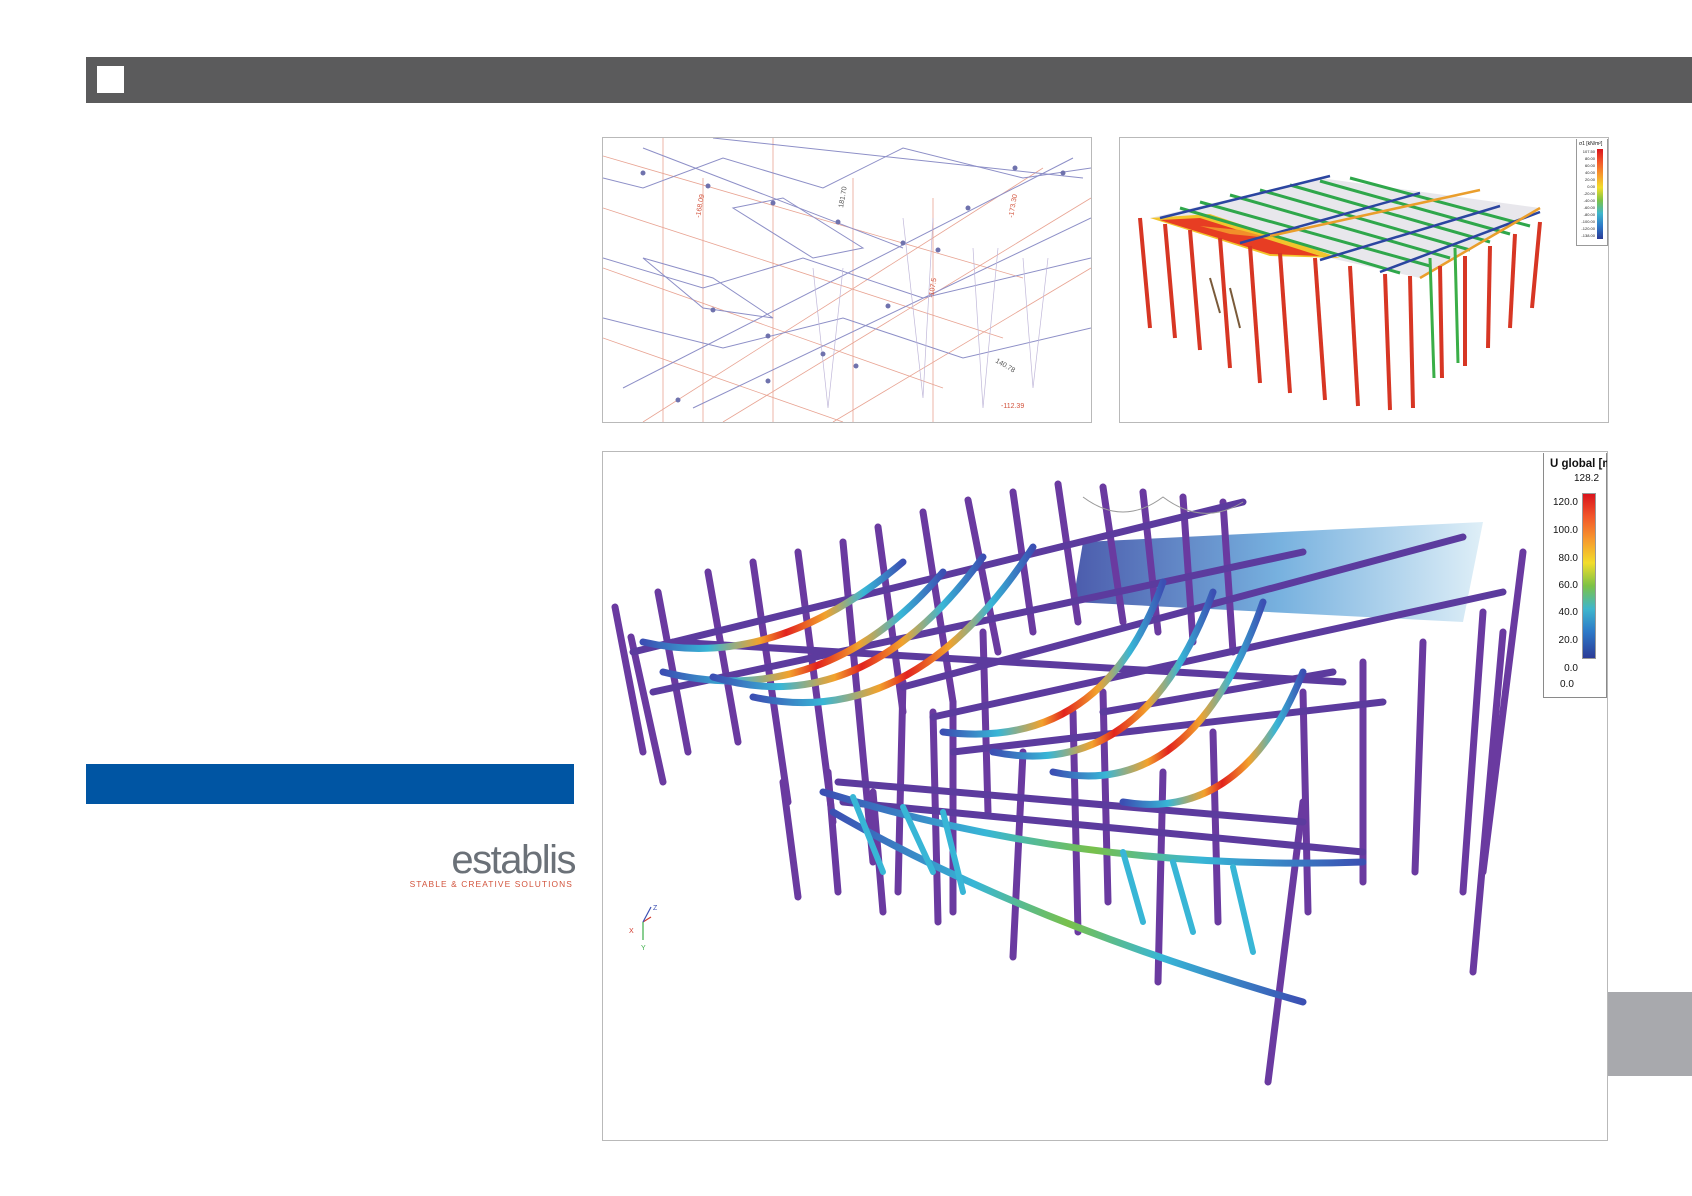  What do you see at coordinates (513, 860) in the screenshot?
I see `logo-wordmark: establis` at bounding box center [513, 860].